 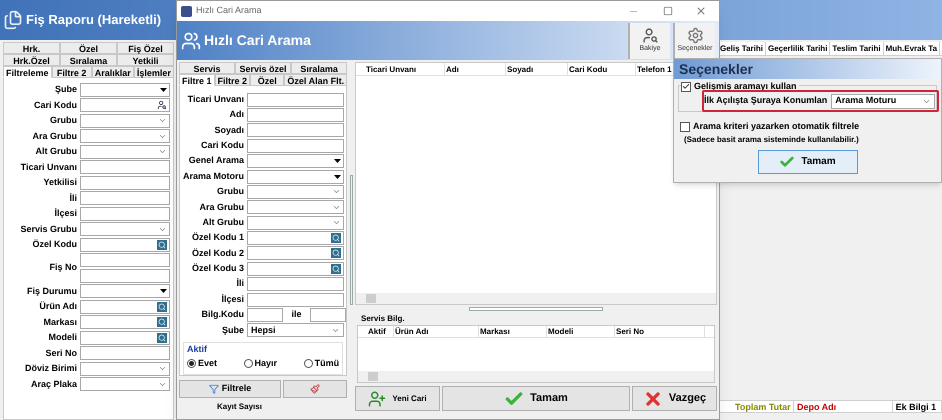 What do you see at coordinates (216, 161) in the screenshot?
I see `field-label: Genel Arama` at bounding box center [216, 161].